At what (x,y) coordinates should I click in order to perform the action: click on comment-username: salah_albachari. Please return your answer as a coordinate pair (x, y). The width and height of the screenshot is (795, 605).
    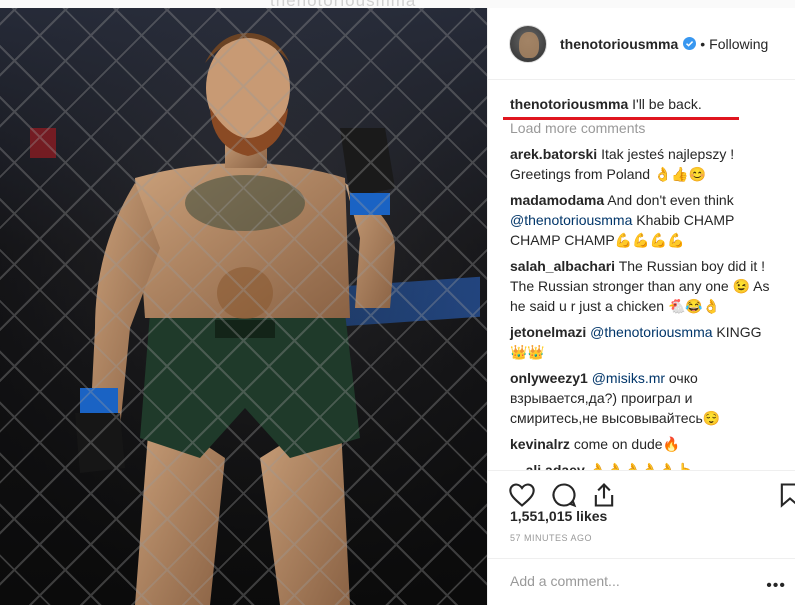
    Looking at the image, I should click on (562, 266).